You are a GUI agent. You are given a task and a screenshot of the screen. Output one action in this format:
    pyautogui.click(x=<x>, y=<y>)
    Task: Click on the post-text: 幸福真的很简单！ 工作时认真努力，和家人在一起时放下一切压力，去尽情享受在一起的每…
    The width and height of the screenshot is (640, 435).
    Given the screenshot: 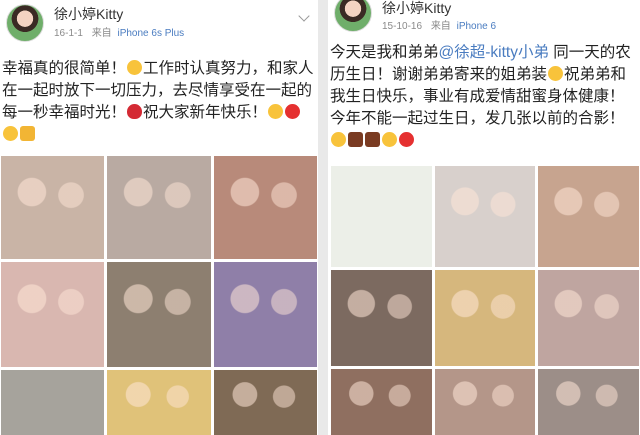 What is the action you would take?
    pyautogui.click(x=159, y=102)
    